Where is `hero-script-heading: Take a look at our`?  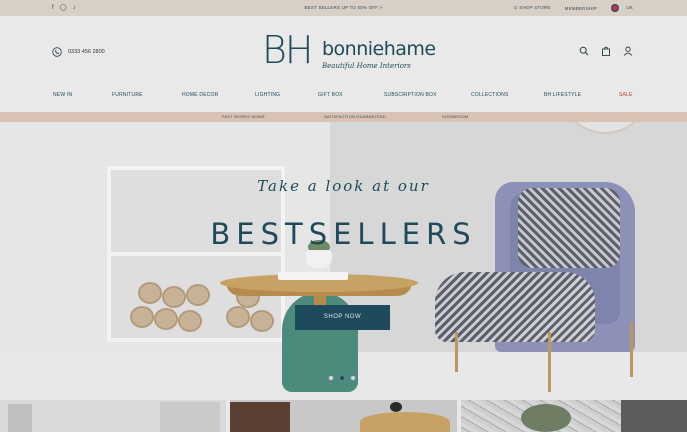
hero-script-heading: Take a look at our is located at coordinates (343, 186).